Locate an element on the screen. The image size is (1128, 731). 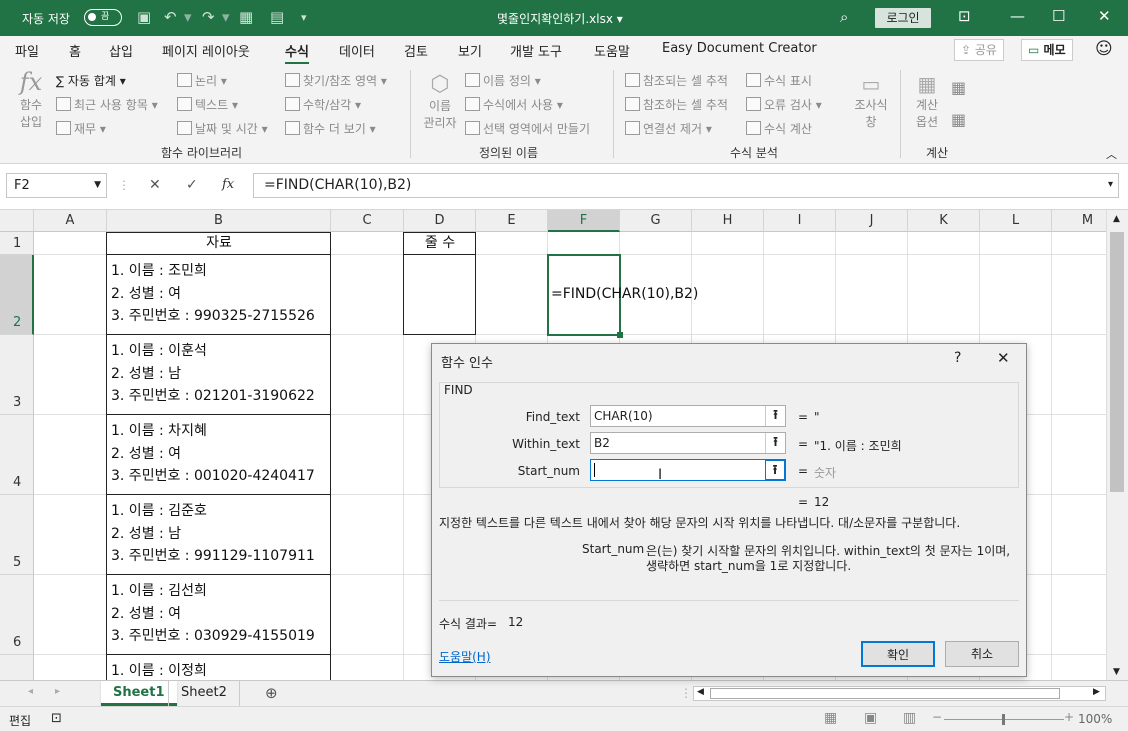
define-name-button: 이름 정의 ▾ is located at coordinates (503, 80).